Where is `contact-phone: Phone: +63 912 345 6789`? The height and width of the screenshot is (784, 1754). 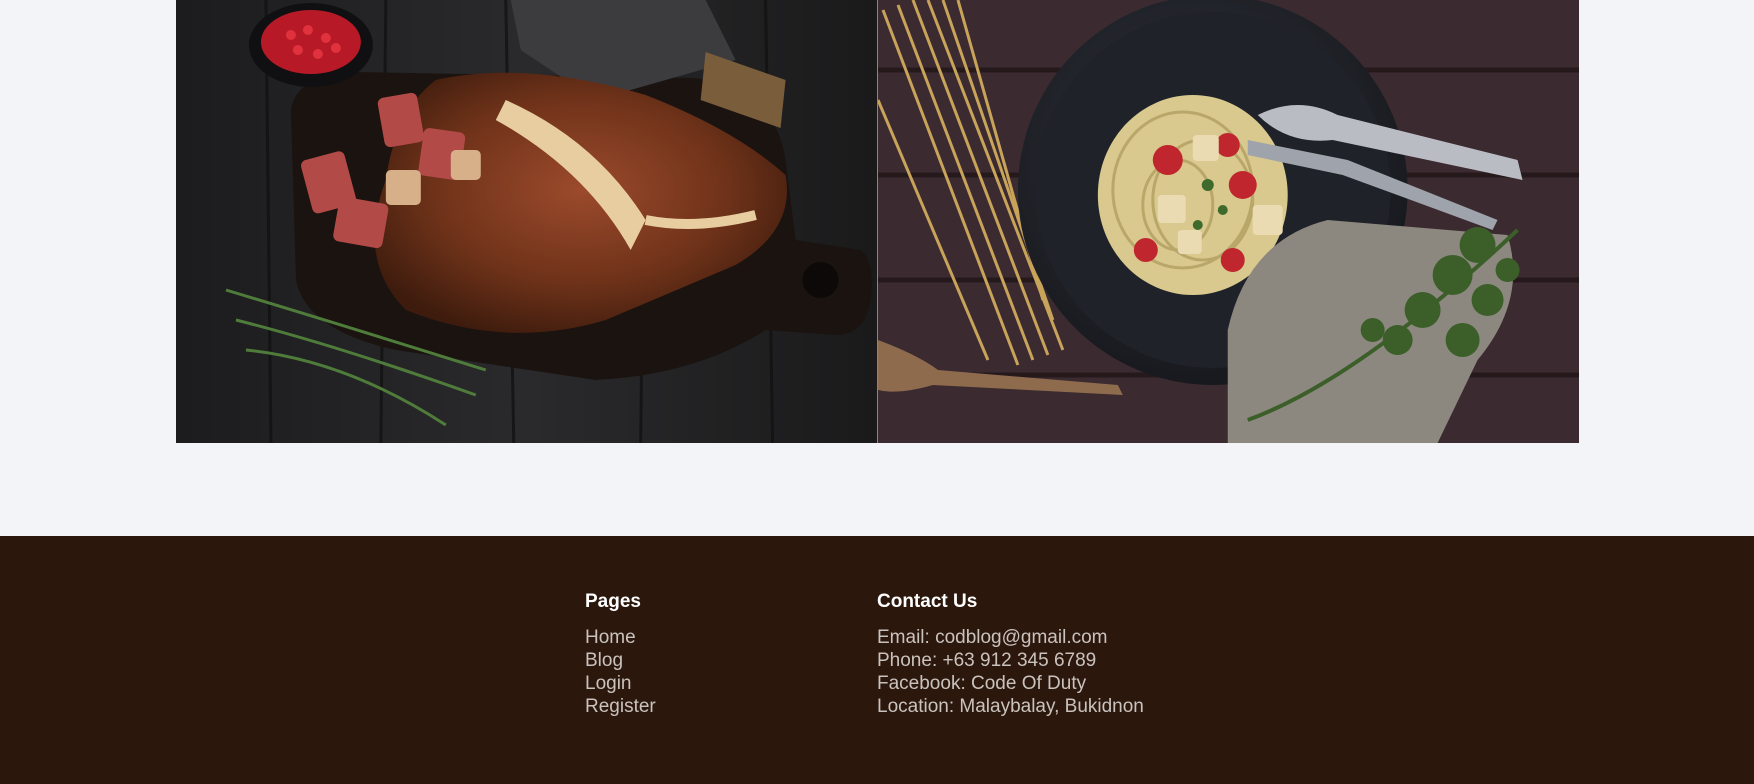 contact-phone: Phone: +63 912 345 6789 is located at coordinates (987, 660).